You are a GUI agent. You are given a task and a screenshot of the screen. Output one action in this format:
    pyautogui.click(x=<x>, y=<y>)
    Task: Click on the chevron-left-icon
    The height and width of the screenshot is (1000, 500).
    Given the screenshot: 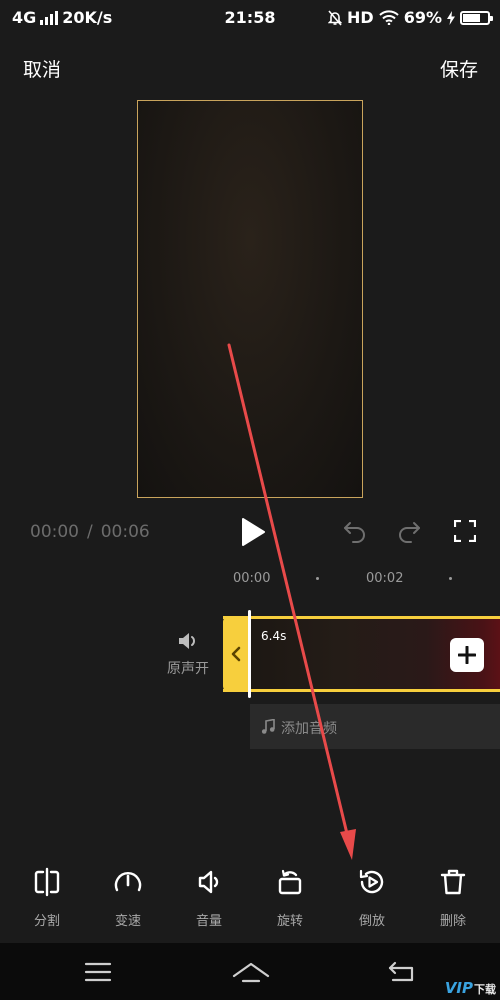 What is the action you would take?
    pyautogui.click(x=236, y=654)
    